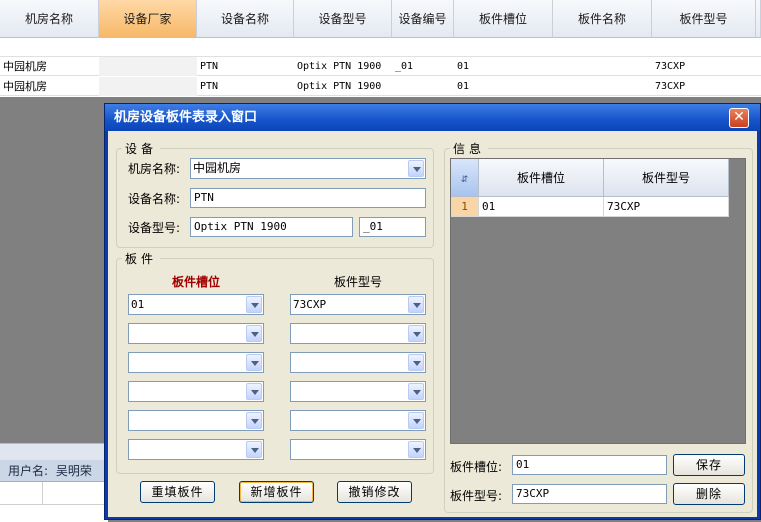  What do you see at coordinates (276, 492) in the screenshot?
I see `add-board-button: 新增板件` at bounding box center [276, 492].